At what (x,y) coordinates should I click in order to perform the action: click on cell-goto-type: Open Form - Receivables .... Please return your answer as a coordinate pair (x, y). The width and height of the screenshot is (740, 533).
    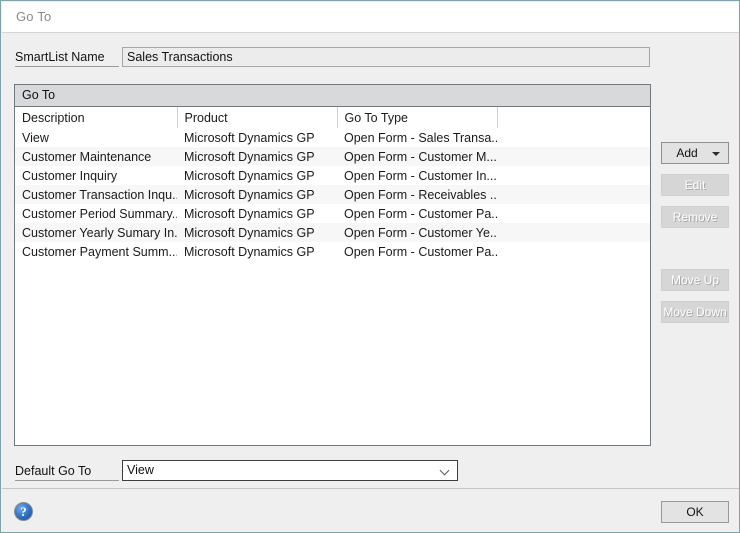
    Looking at the image, I should click on (417, 194).